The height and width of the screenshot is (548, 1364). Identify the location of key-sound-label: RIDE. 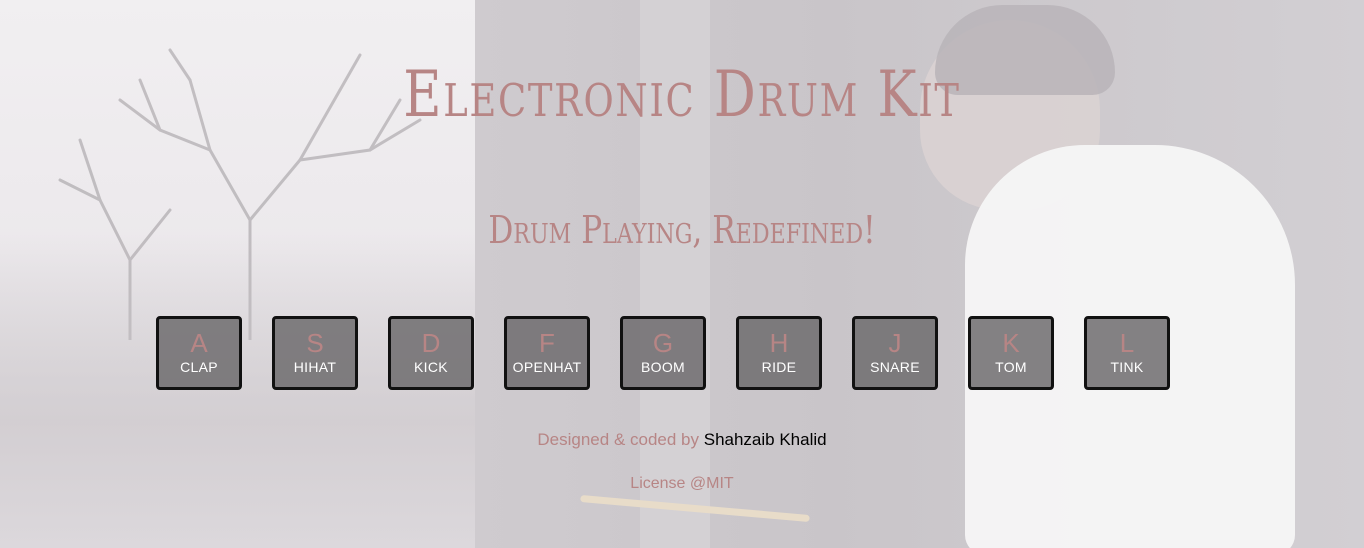
(779, 367).